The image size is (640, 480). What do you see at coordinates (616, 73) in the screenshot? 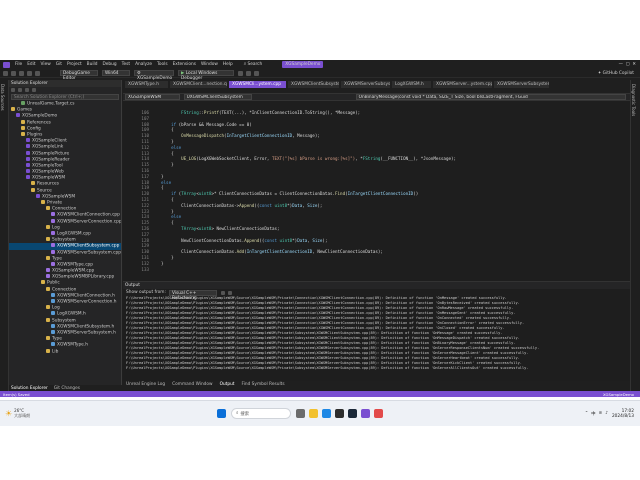
I see `copilot-button: ✦ GitHub Copilot` at bounding box center [616, 73].